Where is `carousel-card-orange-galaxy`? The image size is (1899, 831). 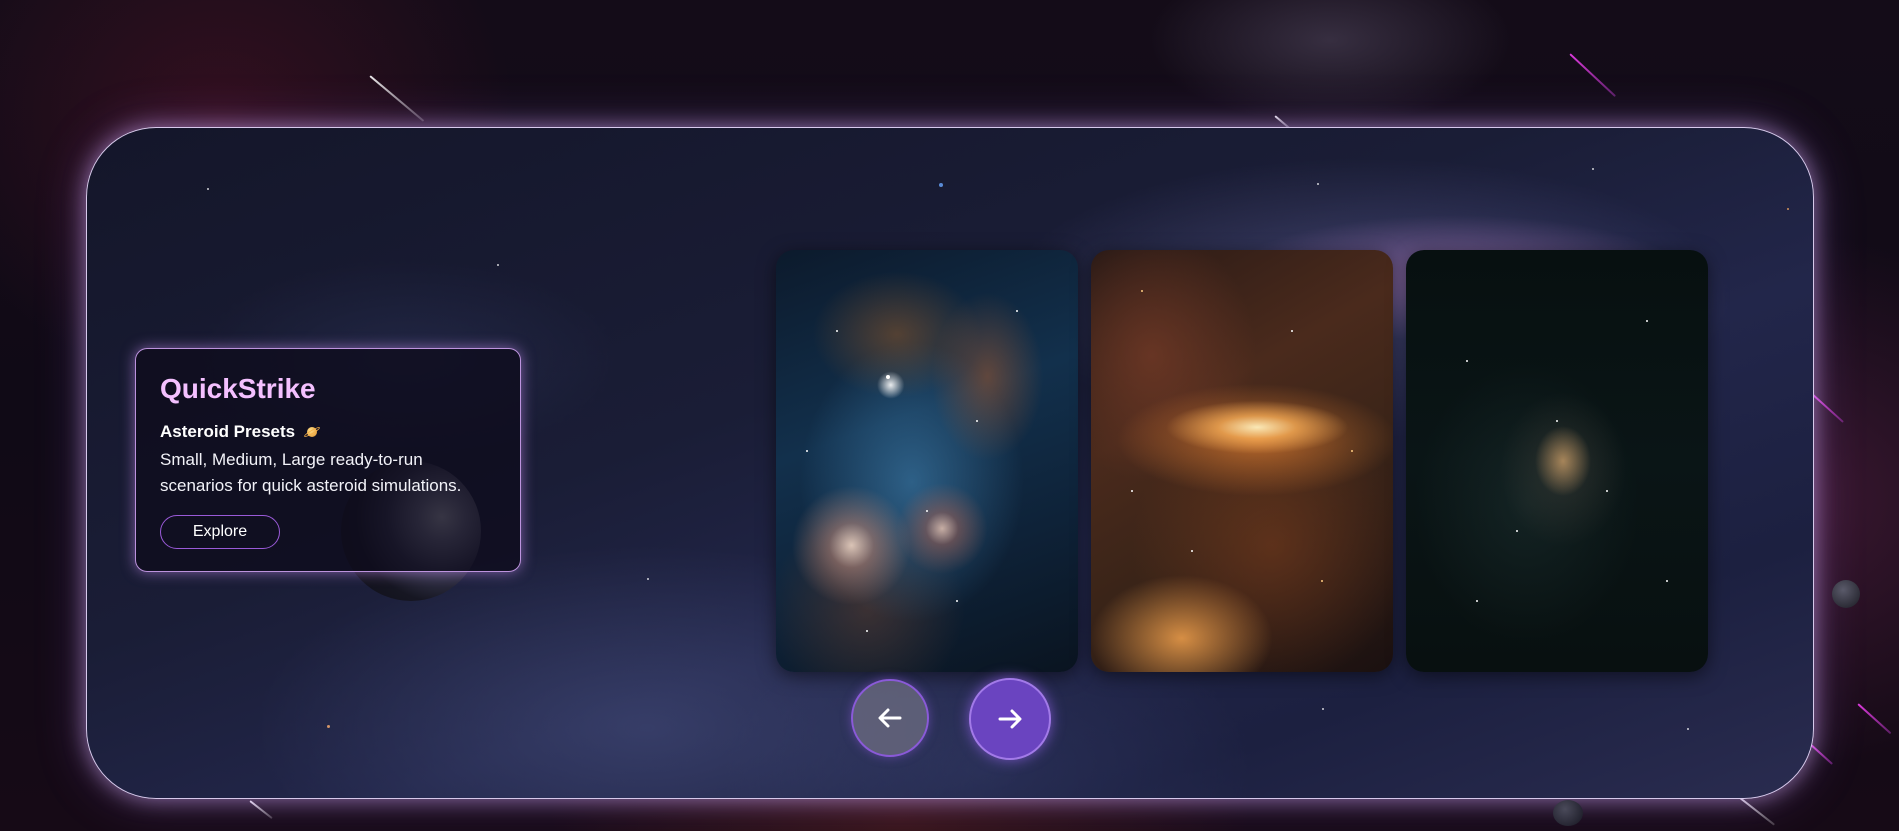 carousel-card-orange-galaxy is located at coordinates (1242, 461).